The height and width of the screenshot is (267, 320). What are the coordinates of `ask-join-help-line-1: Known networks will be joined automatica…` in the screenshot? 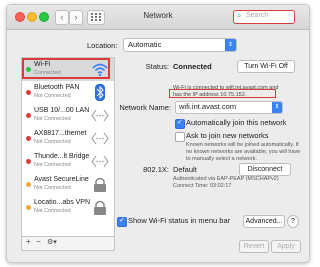 It's located at (242, 145).